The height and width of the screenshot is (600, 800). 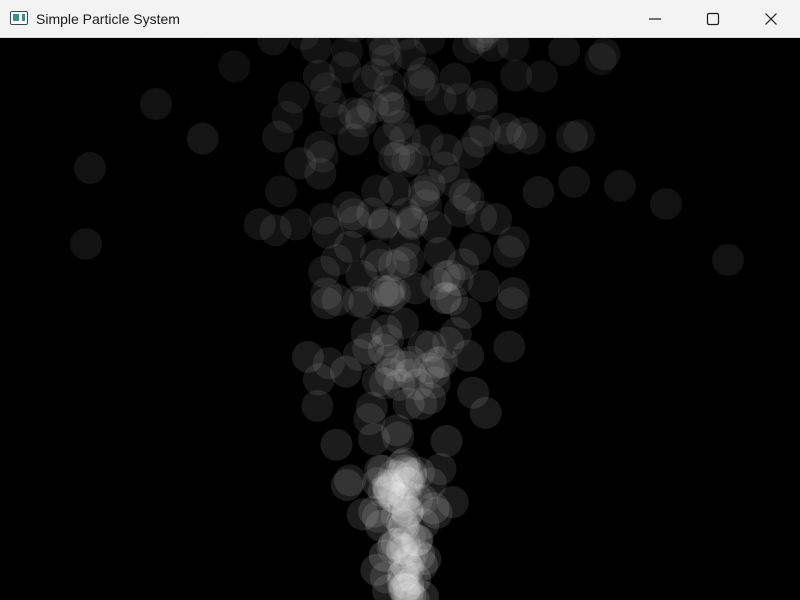 I want to click on close-button, so click(x=771, y=18).